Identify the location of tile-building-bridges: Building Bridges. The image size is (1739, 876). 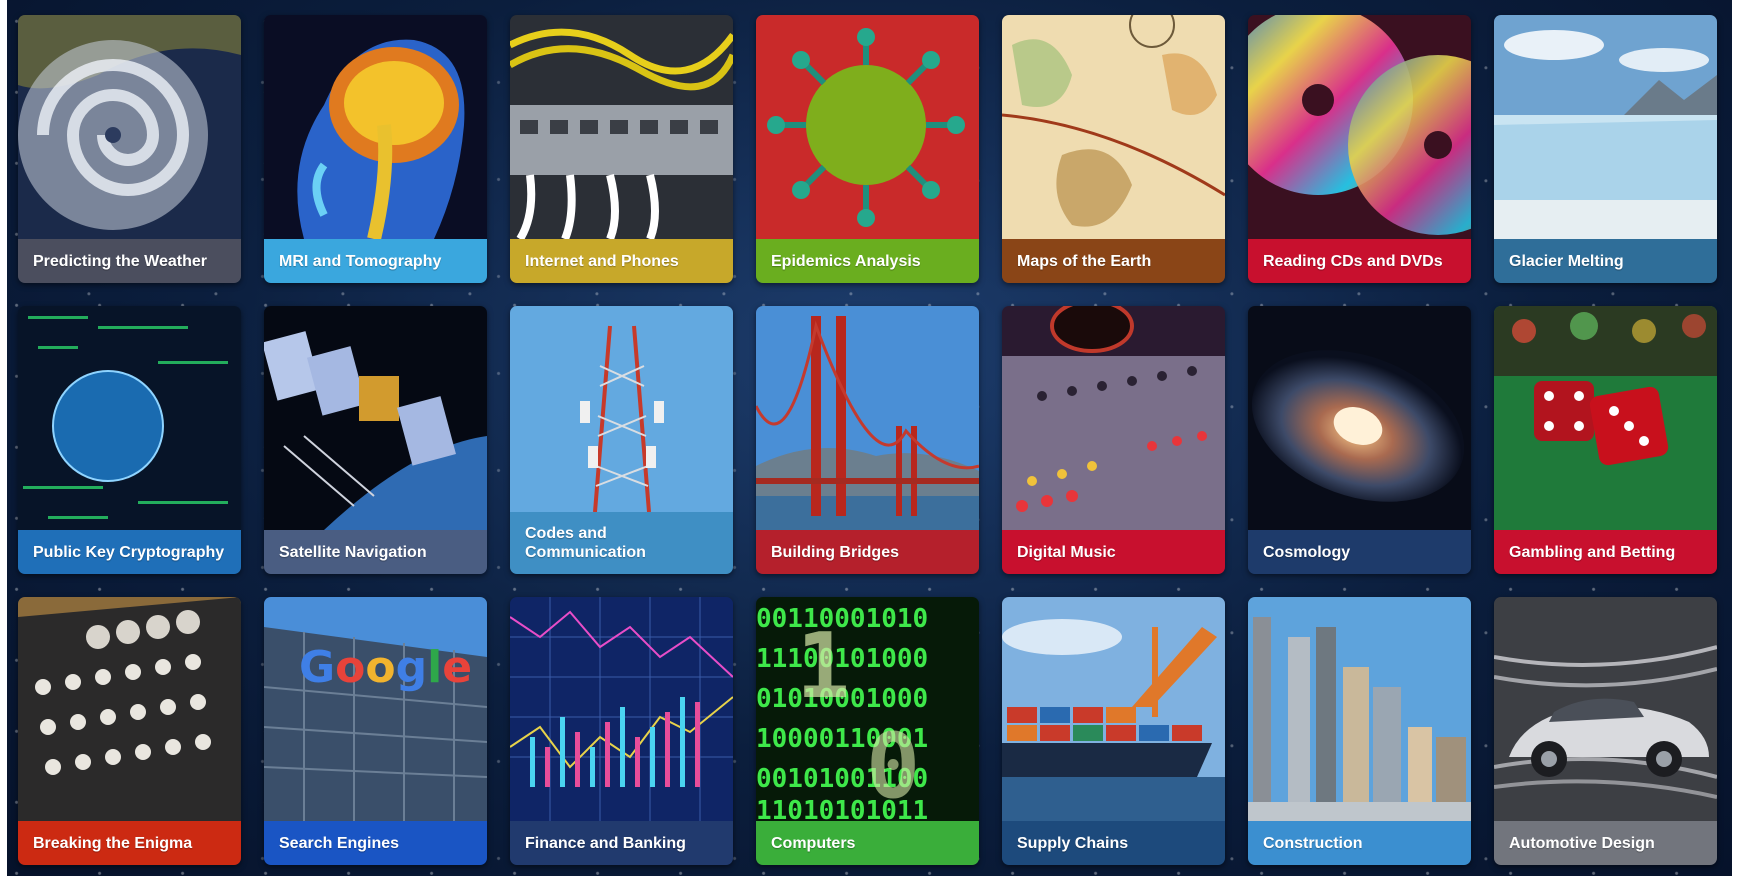
(867, 440).